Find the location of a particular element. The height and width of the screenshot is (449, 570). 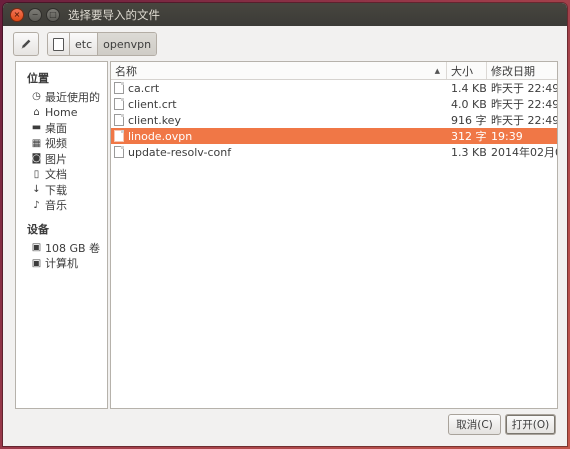

maximize-icon: □ is located at coordinates (53, 14).